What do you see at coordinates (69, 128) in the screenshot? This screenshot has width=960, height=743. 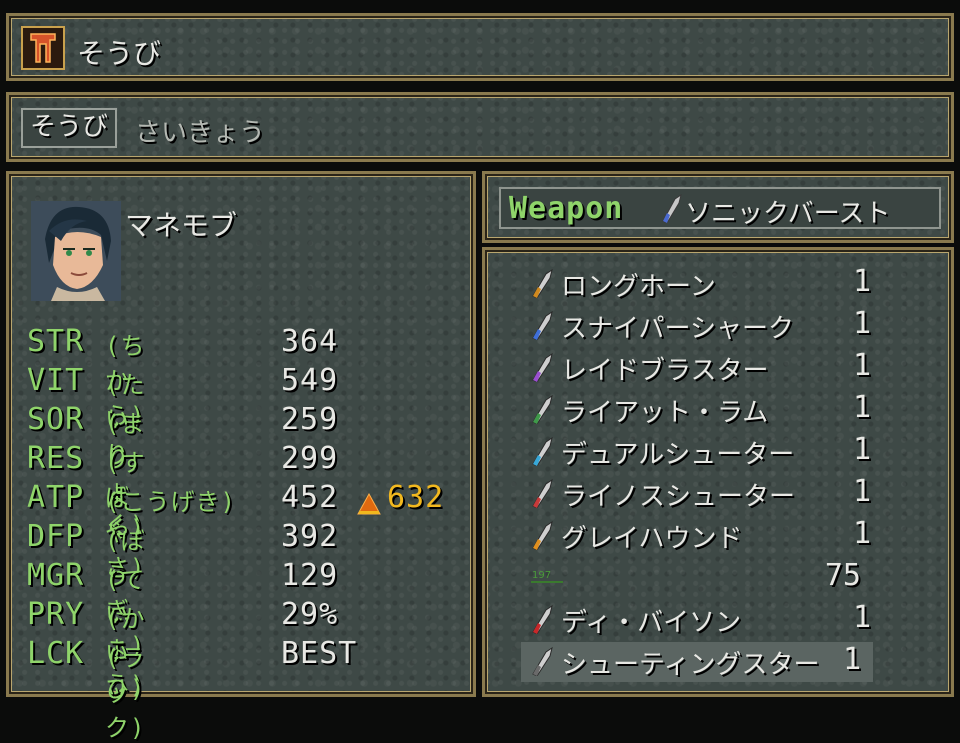 I see `tab-equip: そうび` at bounding box center [69, 128].